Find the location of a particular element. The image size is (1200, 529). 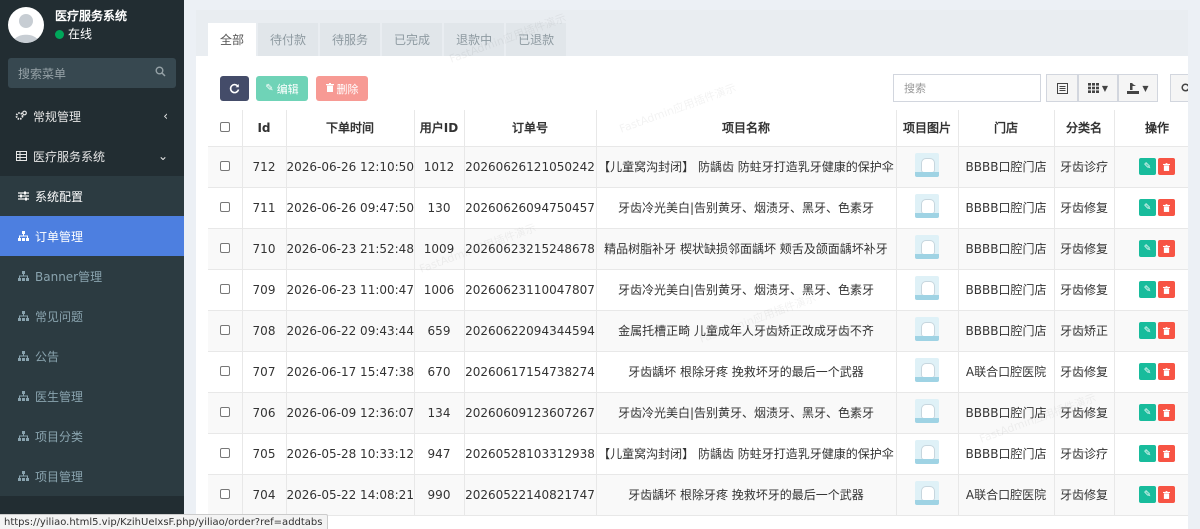

tab-pending-service: 待服务 is located at coordinates (350, 39).